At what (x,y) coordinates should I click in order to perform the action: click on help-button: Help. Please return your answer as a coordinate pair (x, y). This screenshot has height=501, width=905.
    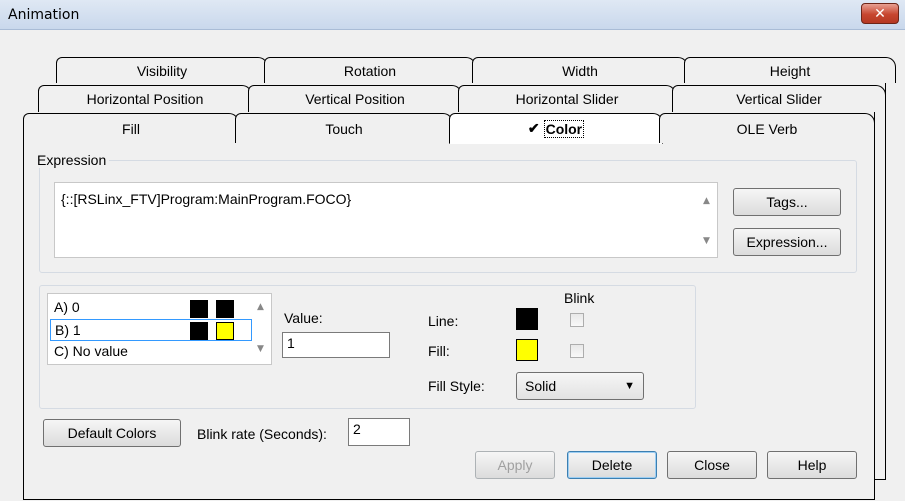
    Looking at the image, I should click on (812, 465).